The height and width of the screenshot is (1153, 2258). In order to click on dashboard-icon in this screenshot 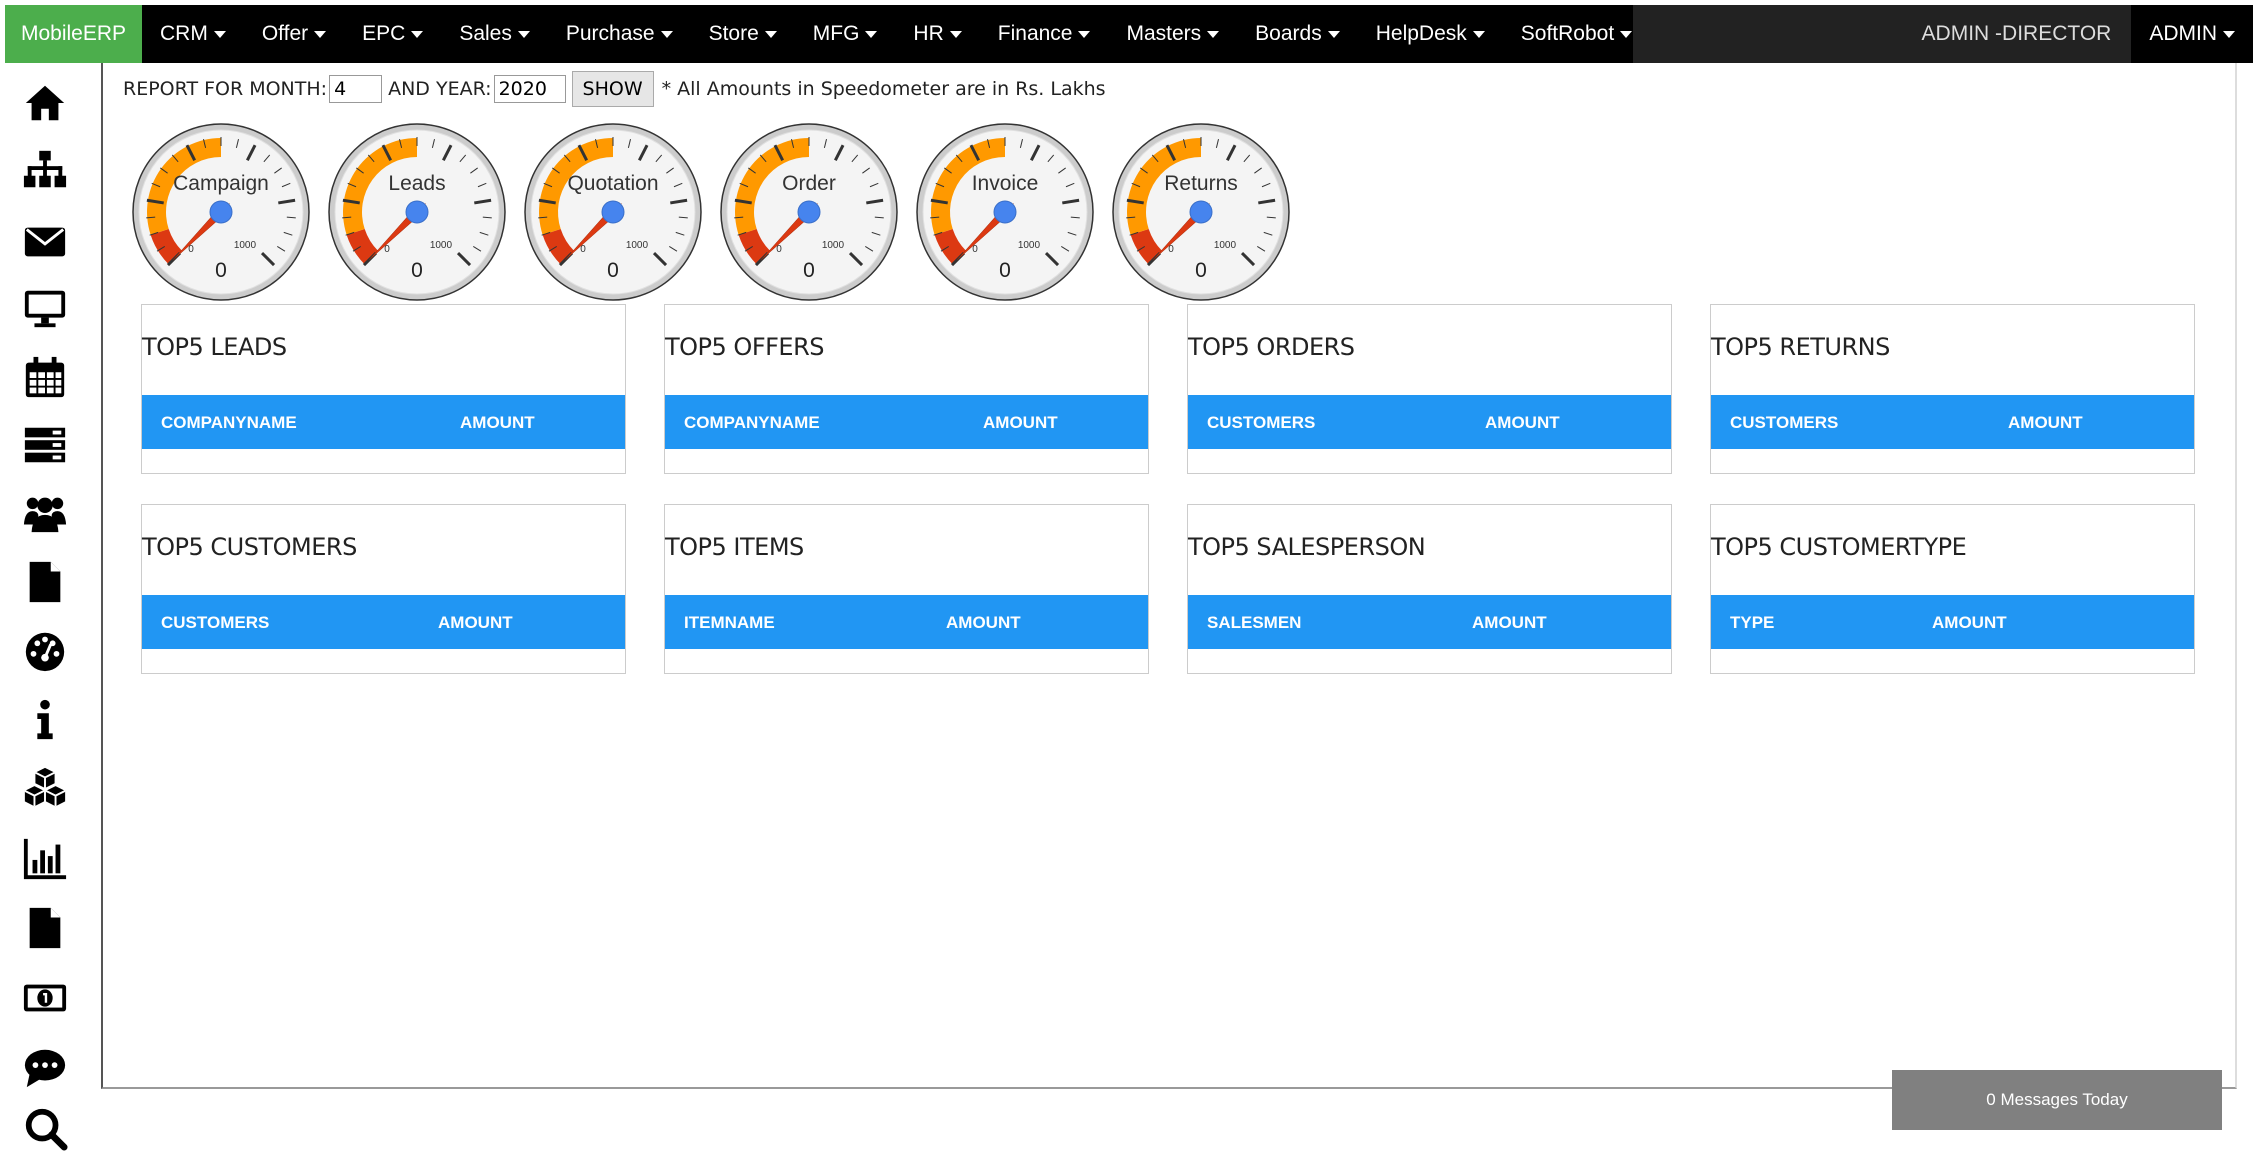, I will do `click(45, 650)`.